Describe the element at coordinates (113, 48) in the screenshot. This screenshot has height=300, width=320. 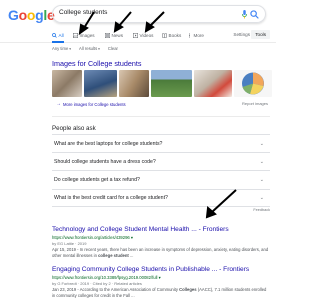
I see `clear-filter: Clear` at that location.